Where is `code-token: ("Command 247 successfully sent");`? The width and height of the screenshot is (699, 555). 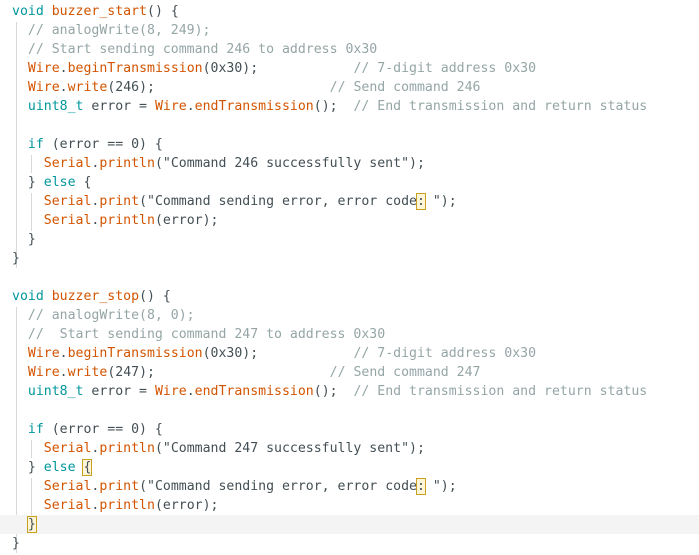
code-token: ("Command 247 successfully sent"); is located at coordinates (289, 448).